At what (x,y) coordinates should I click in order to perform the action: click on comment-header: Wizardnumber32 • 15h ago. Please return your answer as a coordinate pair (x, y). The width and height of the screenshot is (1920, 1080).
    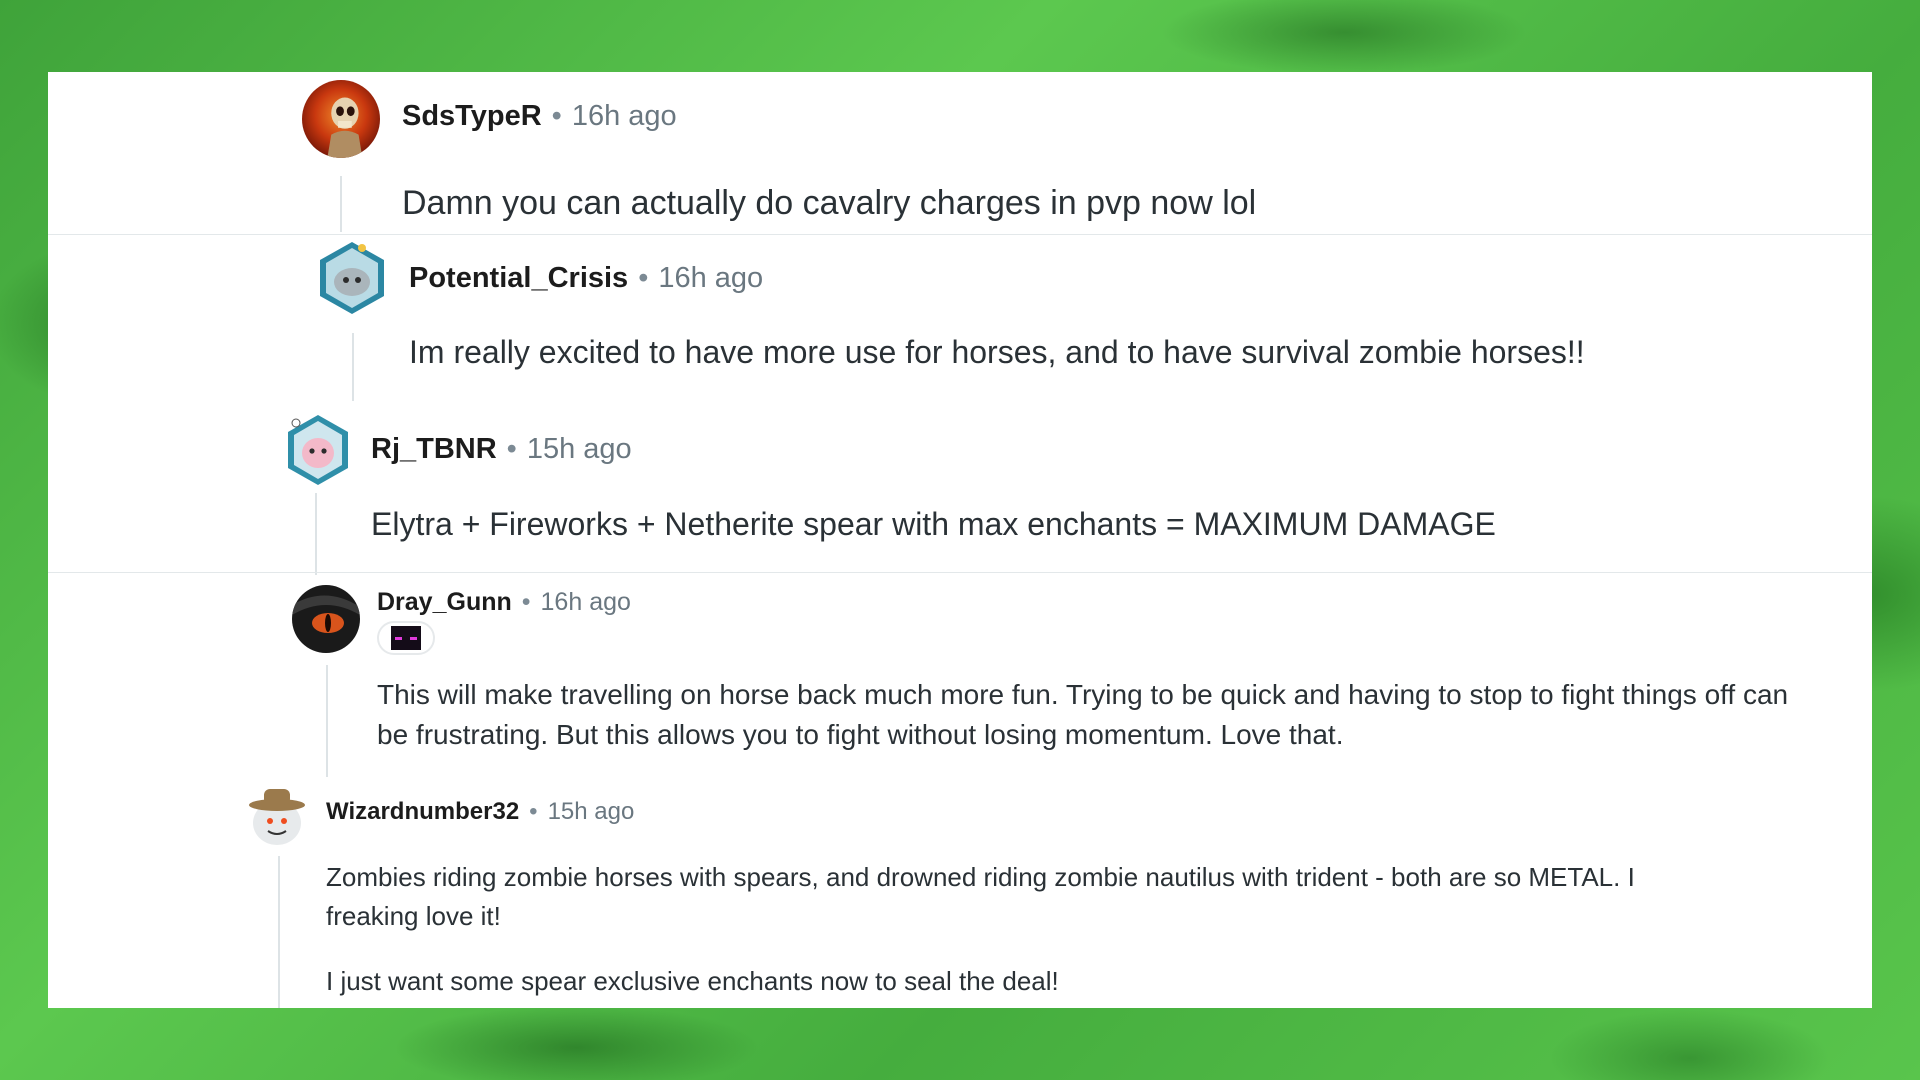
    Looking at the image, I should click on (480, 812).